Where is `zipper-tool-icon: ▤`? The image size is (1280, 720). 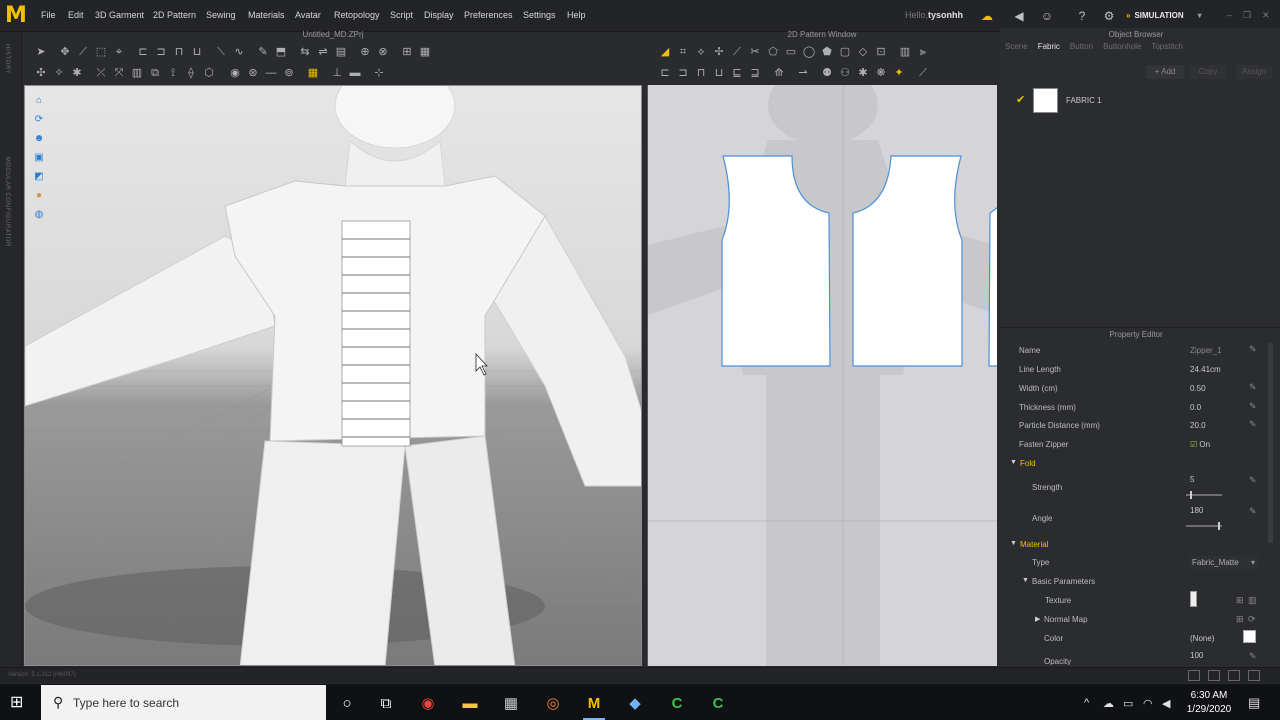 zipper-tool-icon: ▤ is located at coordinates (341, 52).